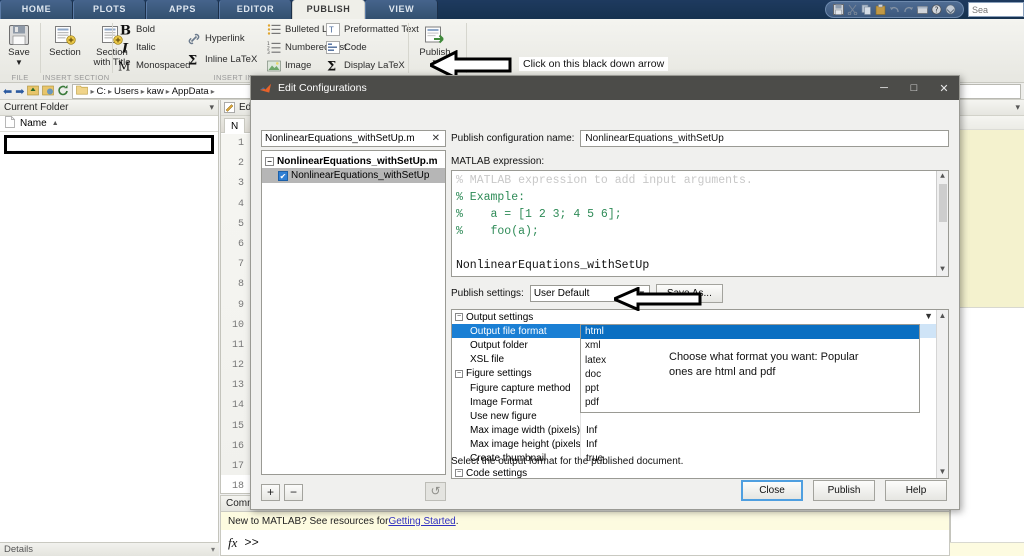 The image size is (1024, 556). Describe the element at coordinates (942, 394) in the screenshot. I see `settings-grid-scrollbar: ▲ ▼` at that location.